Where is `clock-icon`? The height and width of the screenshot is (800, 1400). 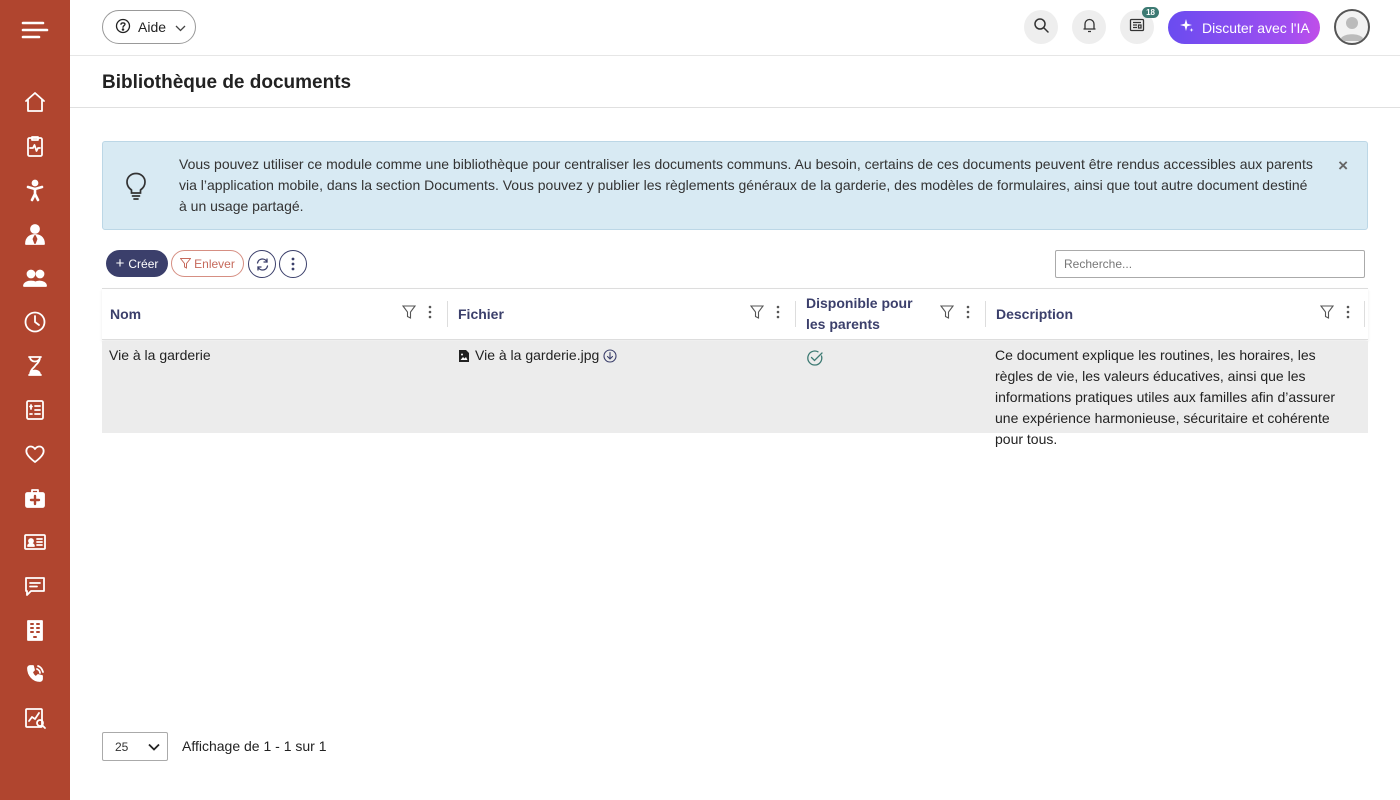 clock-icon is located at coordinates (35, 322).